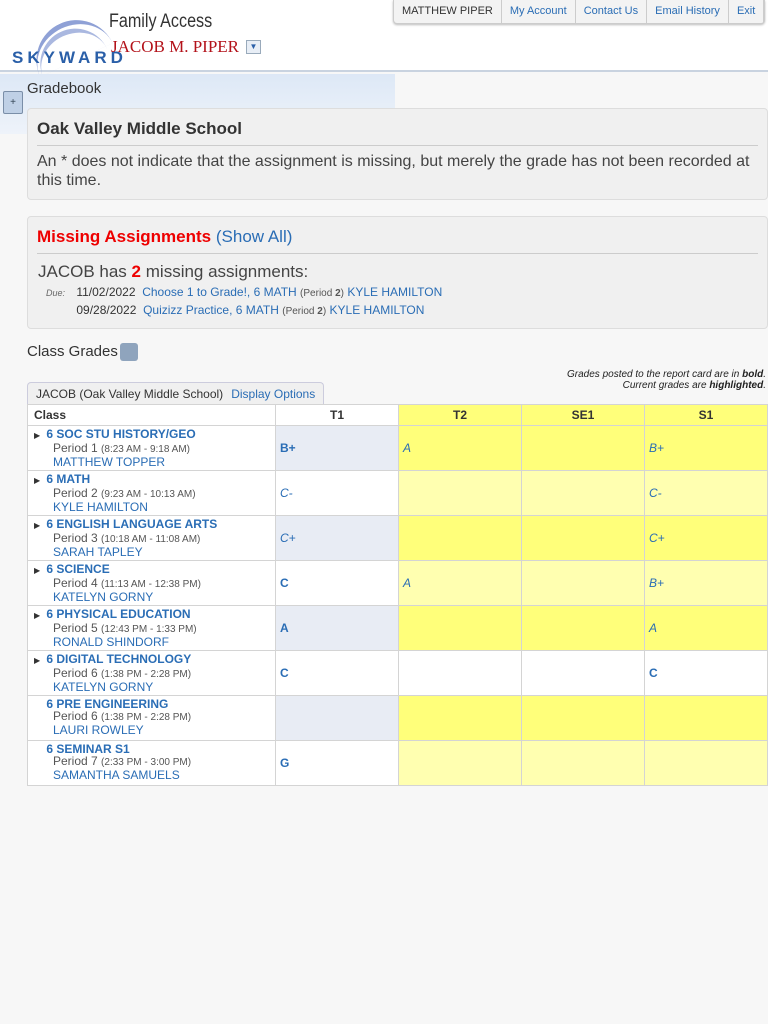 Image resolution: width=768 pixels, height=1024 pixels. Describe the element at coordinates (397, 132) in the screenshot. I see `school-name: Oak Valley Middle School` at that location.